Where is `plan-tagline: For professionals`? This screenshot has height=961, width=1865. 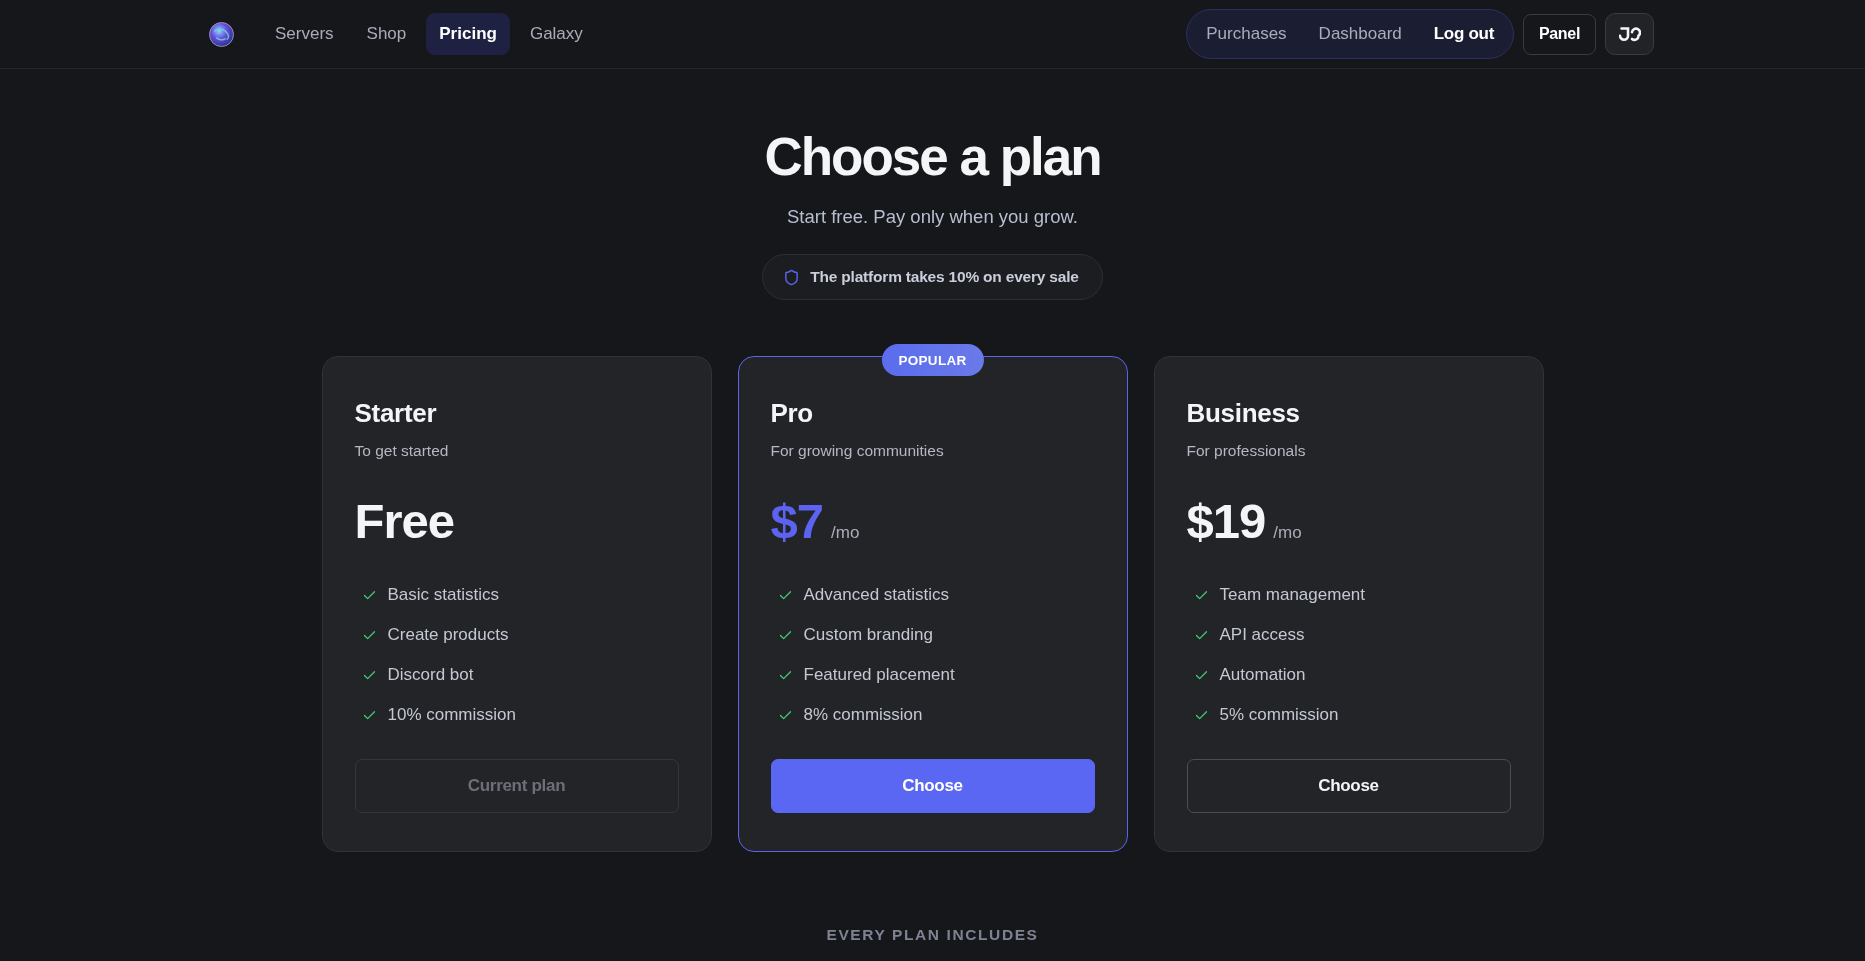
plan-tagline: For professionals is located at coordinates (1246, 451).